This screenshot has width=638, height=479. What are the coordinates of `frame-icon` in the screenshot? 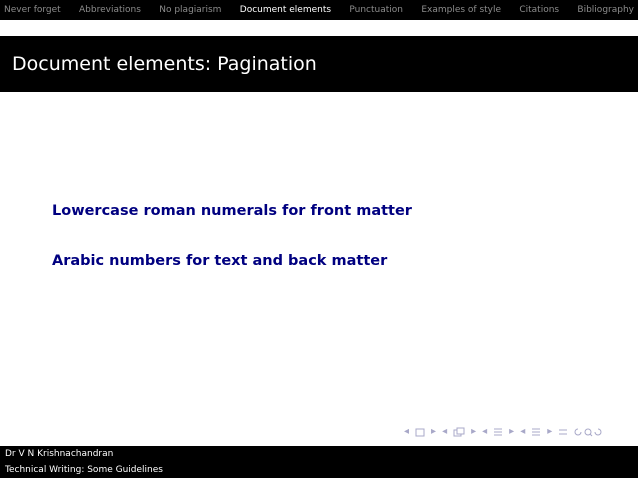 It's located at (420, 432).